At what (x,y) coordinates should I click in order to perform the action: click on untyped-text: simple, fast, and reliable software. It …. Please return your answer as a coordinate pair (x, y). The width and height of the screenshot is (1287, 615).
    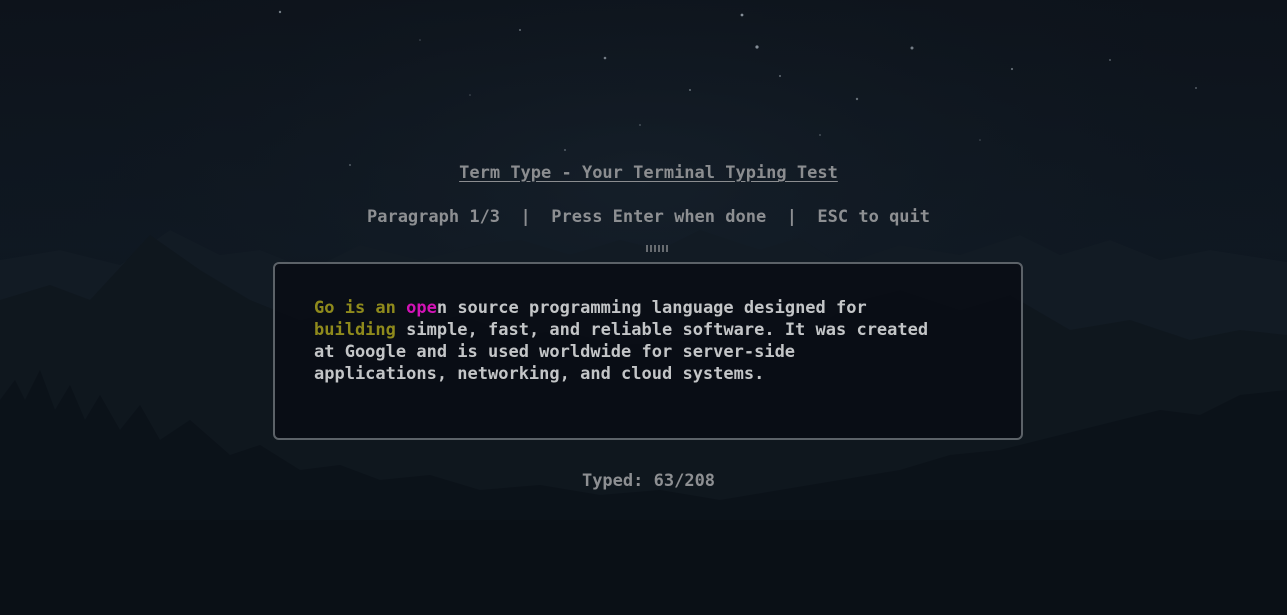
    Looking at the image, I should click on (621, 352).